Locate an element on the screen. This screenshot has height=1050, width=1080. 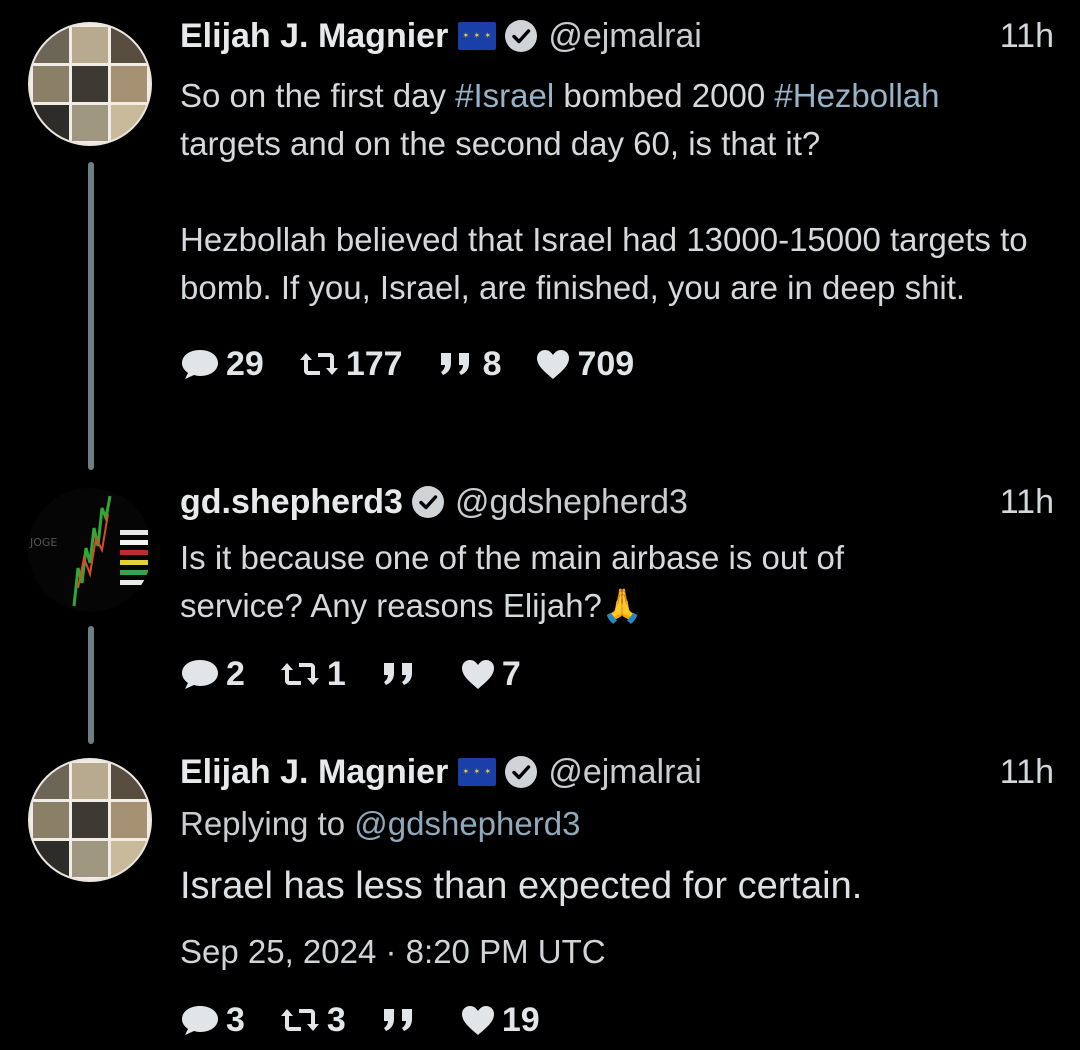
tweet-date: Sep 25, 2024 · 8:20 PM UTC is located at coordinates (617, 952).